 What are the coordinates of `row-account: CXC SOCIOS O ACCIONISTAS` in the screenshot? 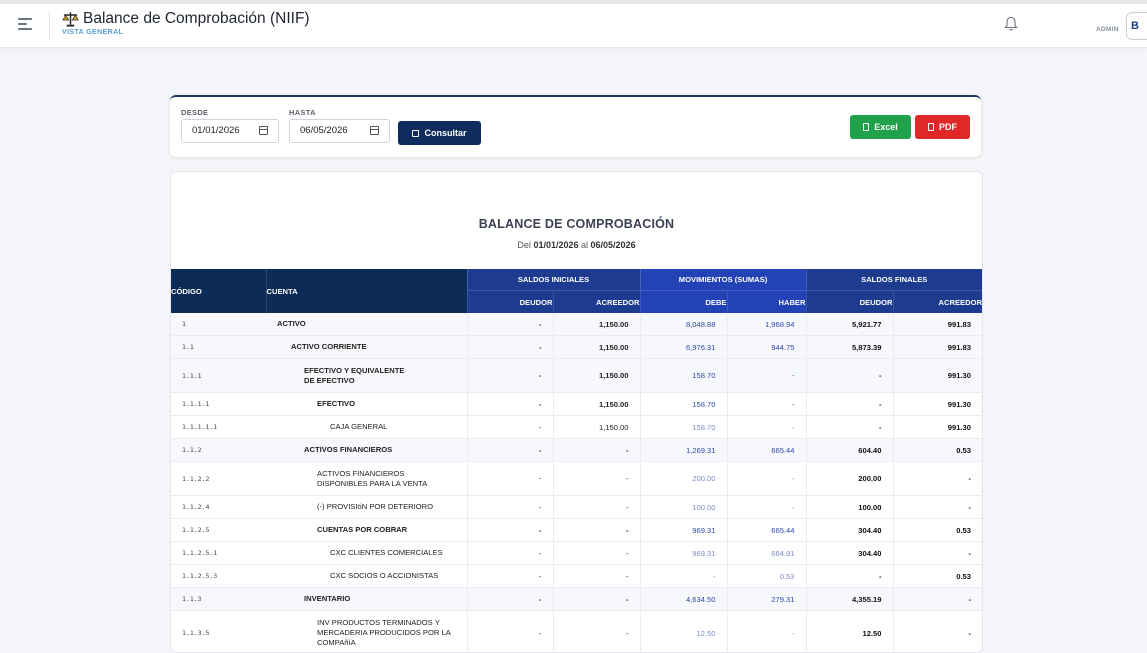 It's located at (366, 576).